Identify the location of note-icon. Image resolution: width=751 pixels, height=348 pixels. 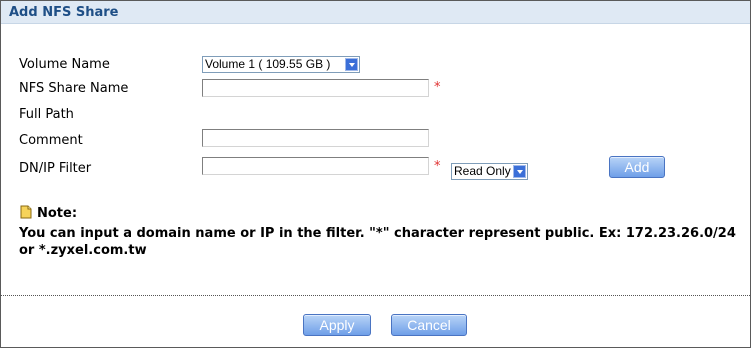
(26, 212).